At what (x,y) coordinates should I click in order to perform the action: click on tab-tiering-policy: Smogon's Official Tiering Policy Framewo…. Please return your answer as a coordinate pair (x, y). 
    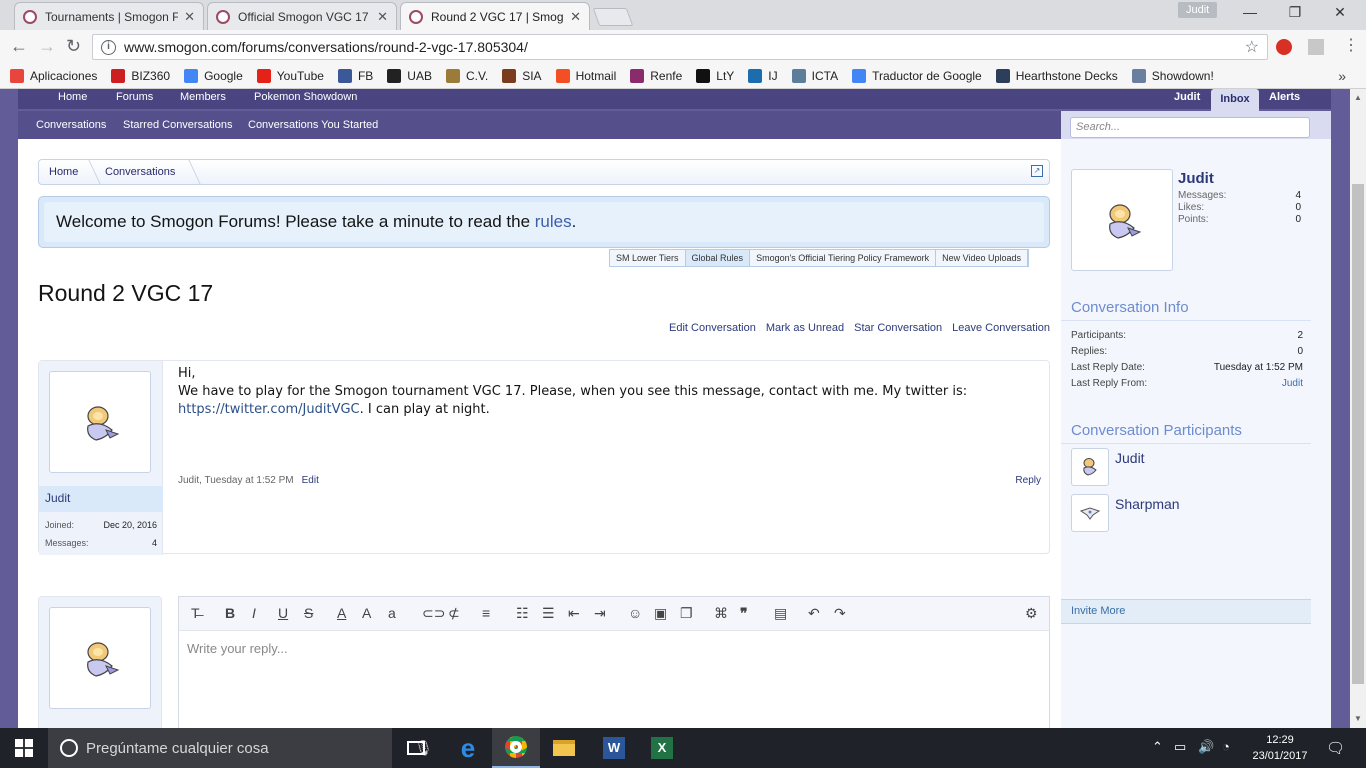
    Looking at the image, I should click on (843, 258).